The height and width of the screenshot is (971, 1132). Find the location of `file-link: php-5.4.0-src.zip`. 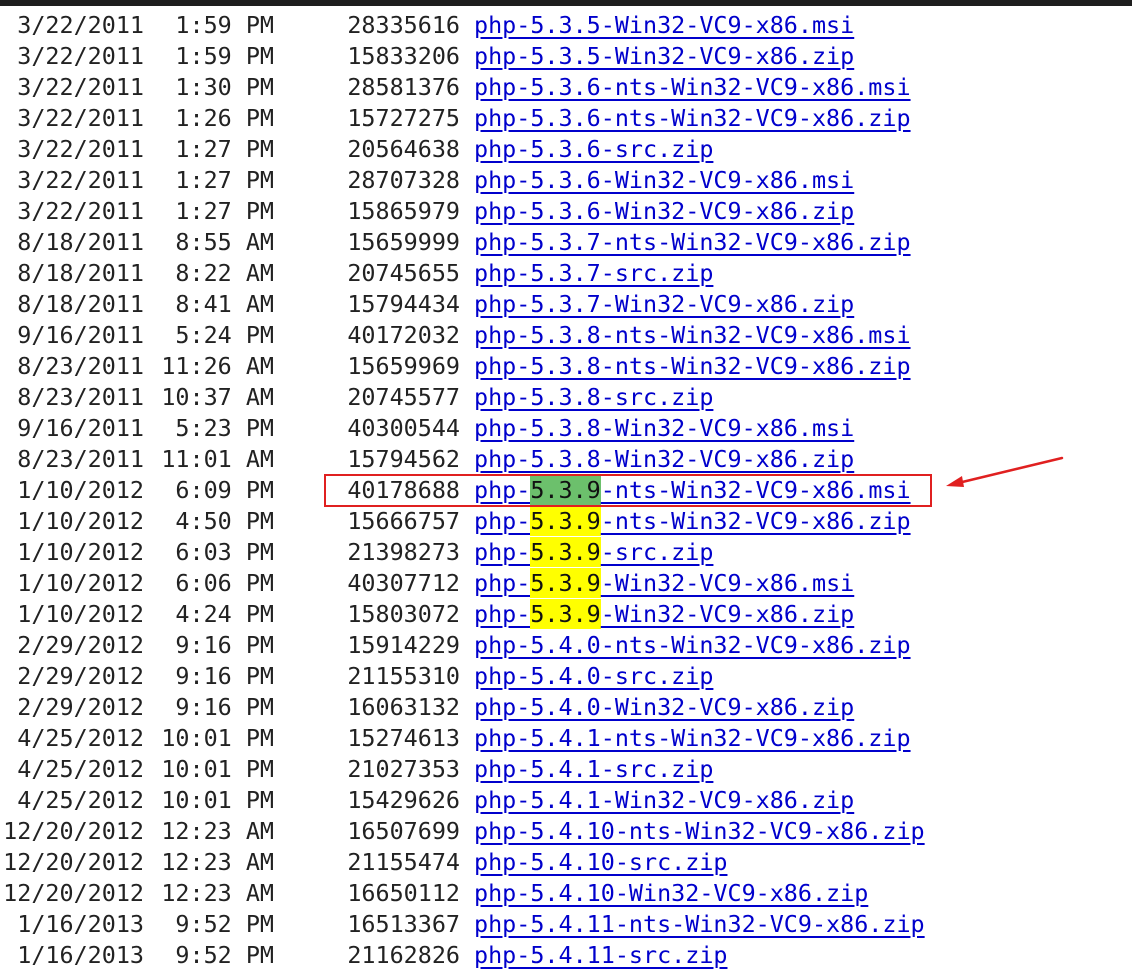

file-link: php-5.4.0-src.zip is located at coordinates (593, 676).